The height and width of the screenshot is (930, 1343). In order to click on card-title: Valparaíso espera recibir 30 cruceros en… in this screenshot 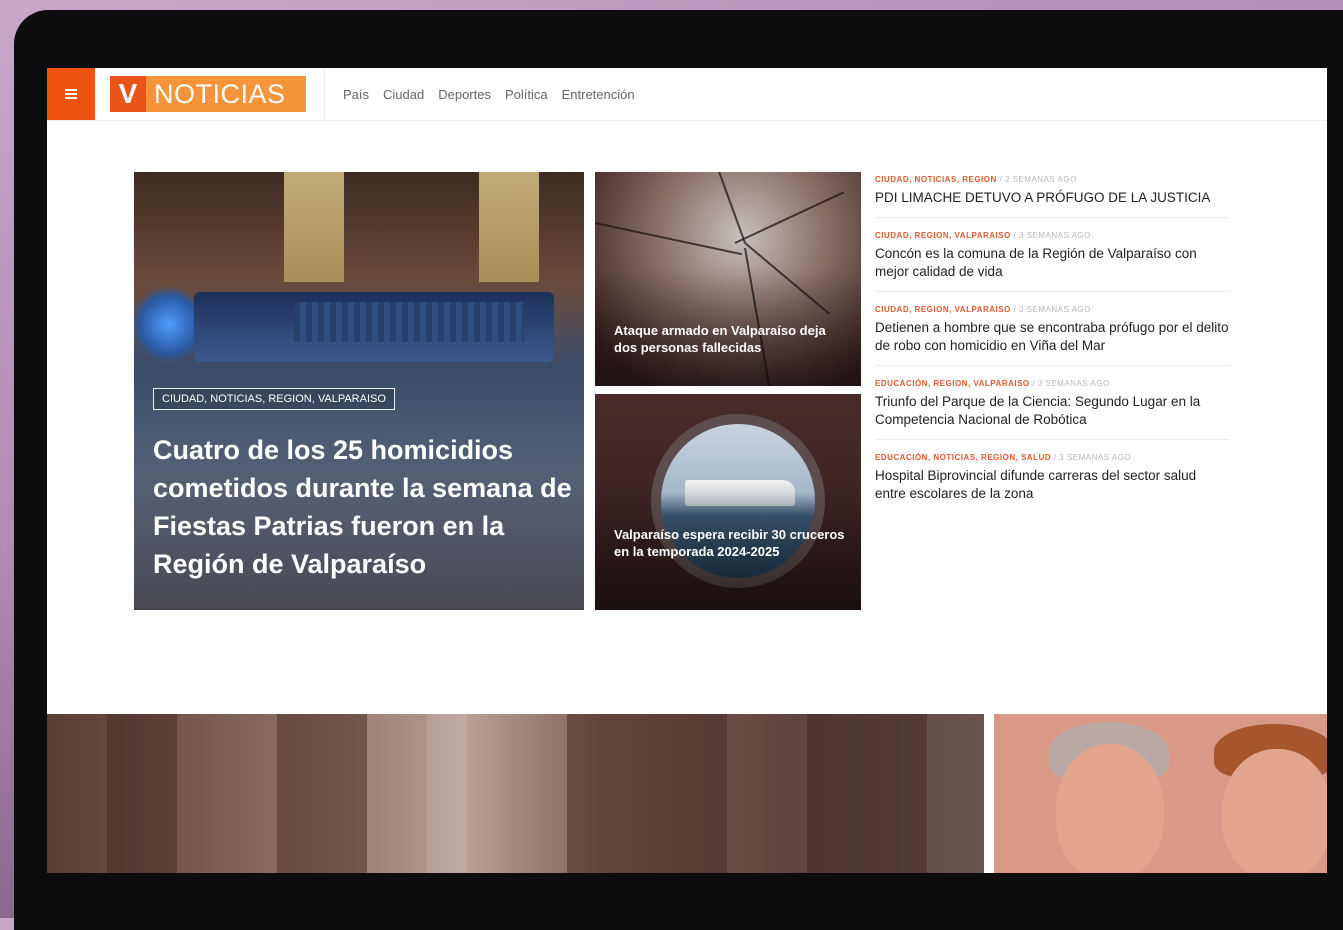, I will do `click(731, 543)`.